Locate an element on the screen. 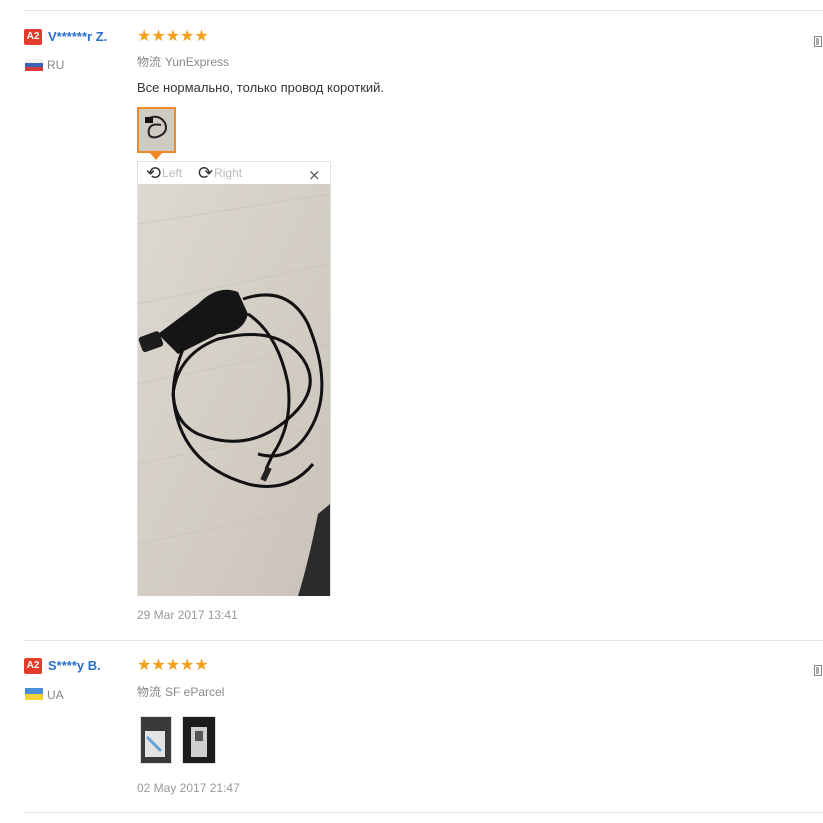 This screenshot has height=823, width=823. review-photo-large is located at coordinates (234, 390).